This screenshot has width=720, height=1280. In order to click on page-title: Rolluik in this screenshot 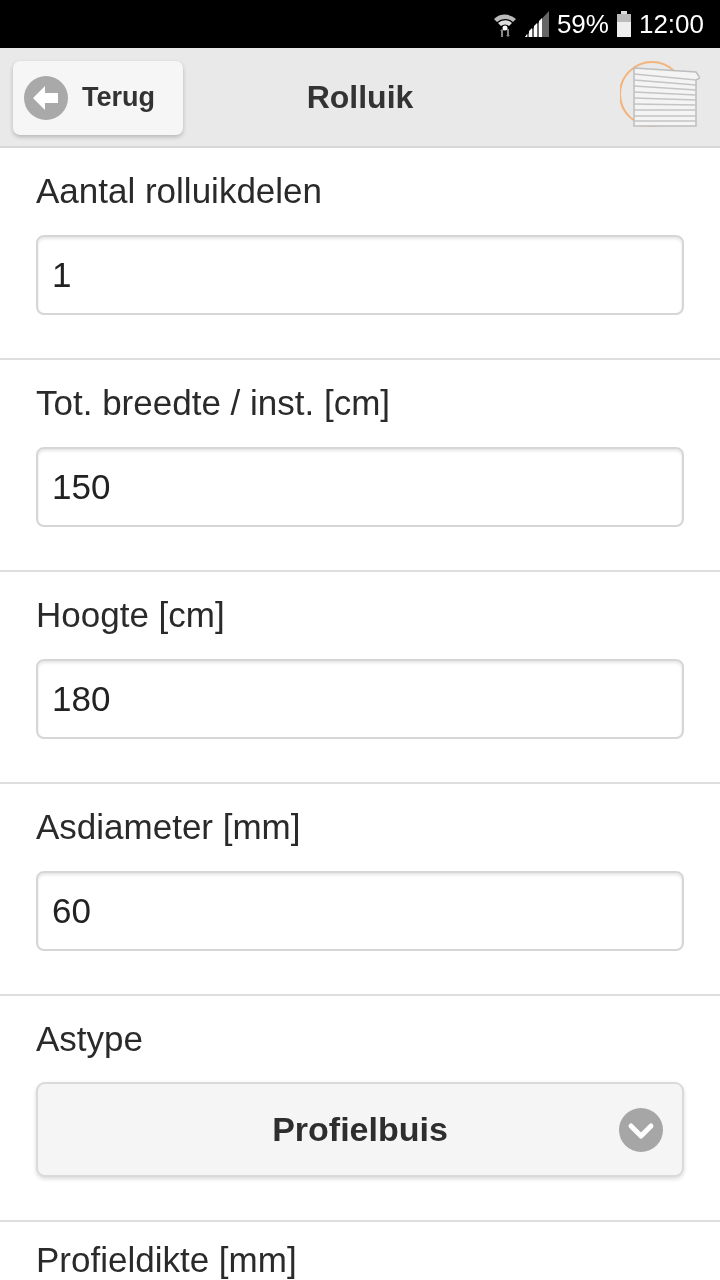, I will do `click(360, 97)`.